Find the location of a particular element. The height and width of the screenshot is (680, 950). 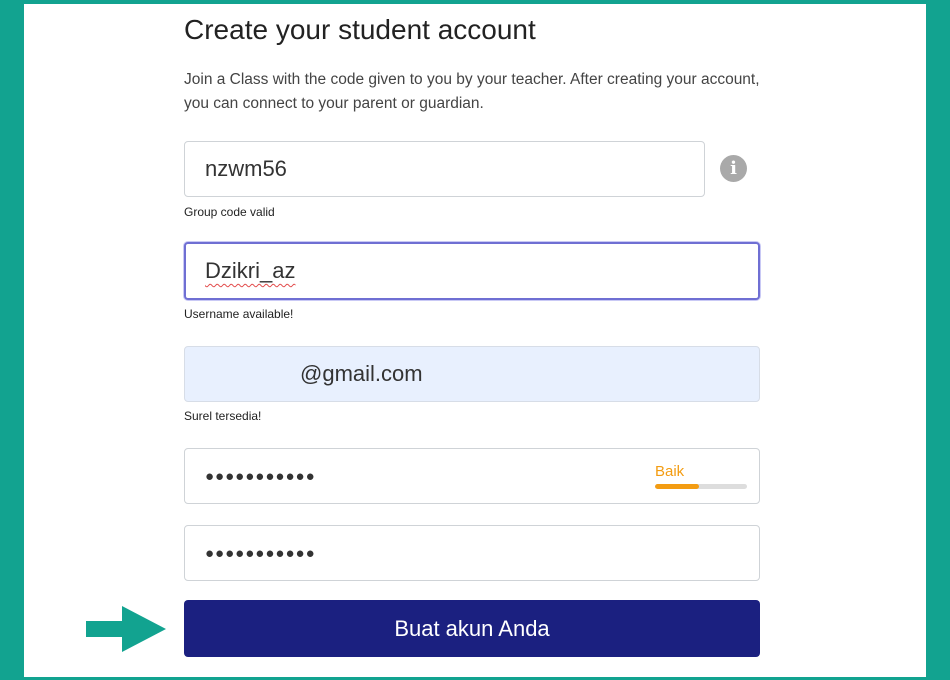

username-input: Dzikri_az is located at coordinates (472, 271).